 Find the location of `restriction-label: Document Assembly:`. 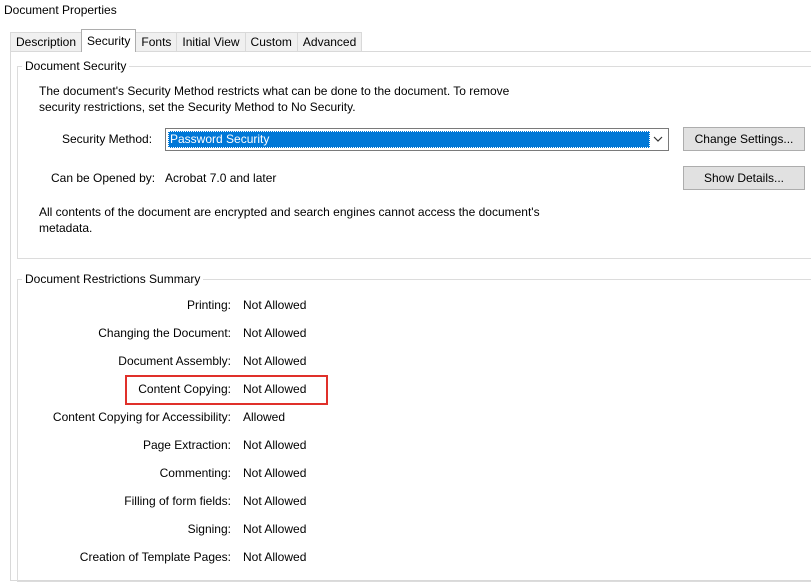

restriction-label: Document Assembly: is located at coordinates (174, 361).